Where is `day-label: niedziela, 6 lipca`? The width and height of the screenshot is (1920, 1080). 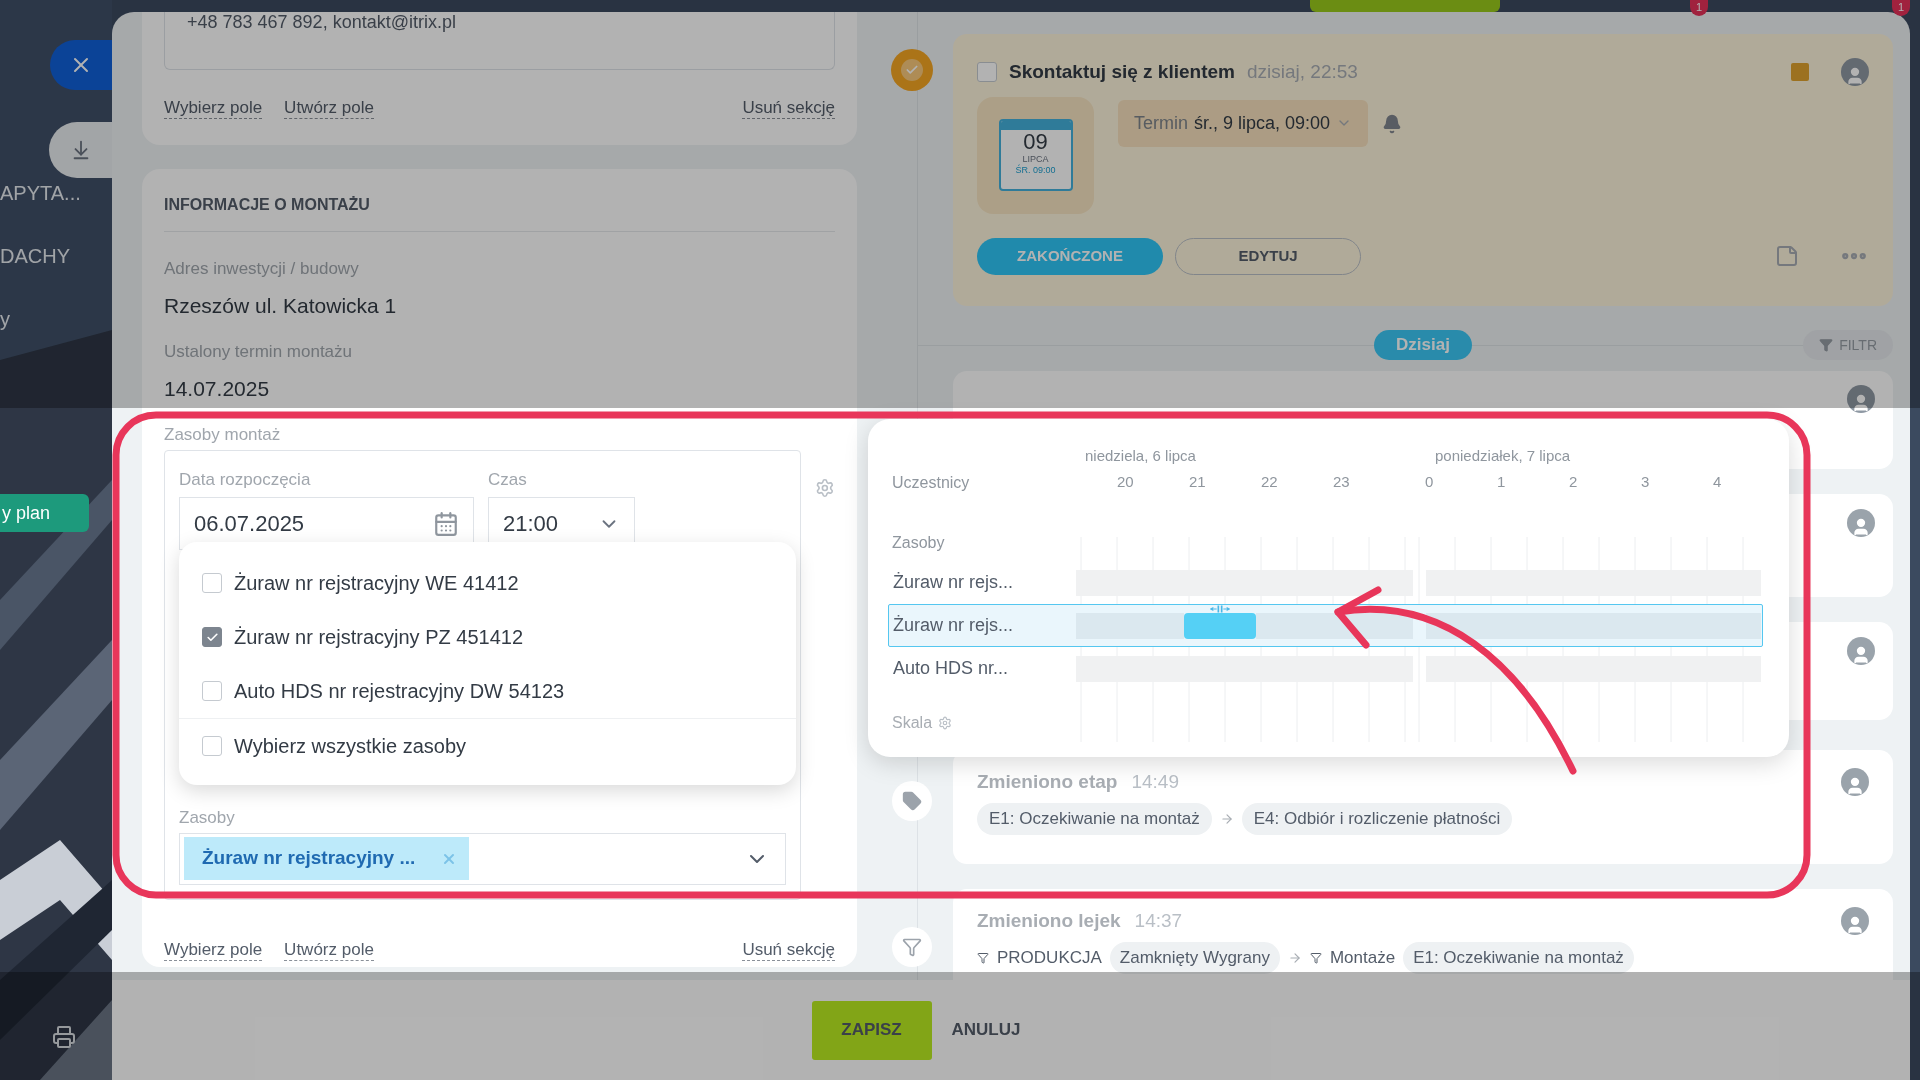
day-label: niedziela, 6 lipca is located at coordinates (1140, 456).